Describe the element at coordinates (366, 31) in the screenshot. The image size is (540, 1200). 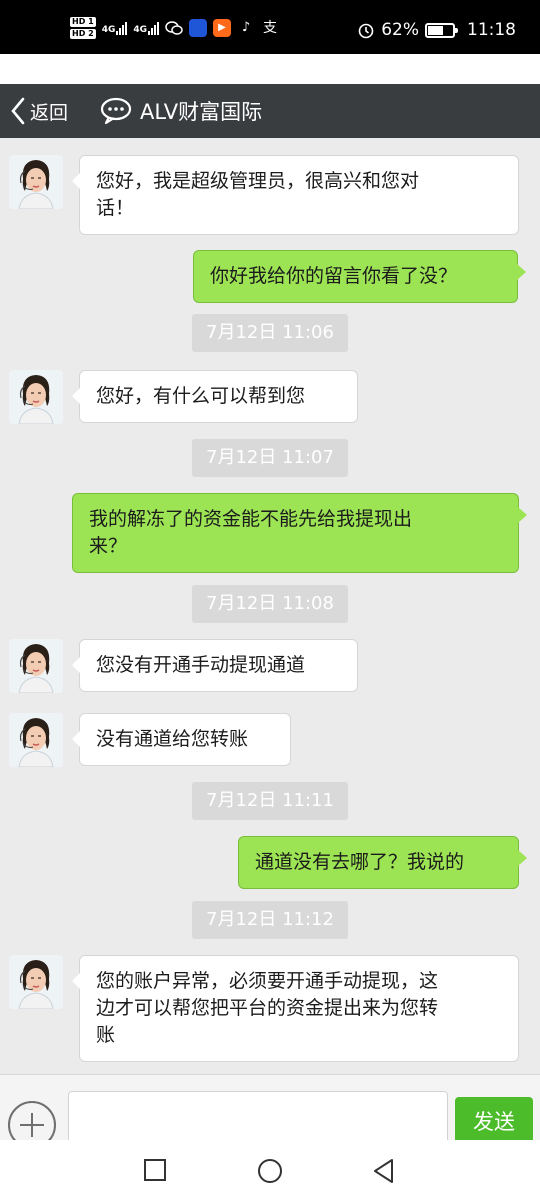
I see `alarm-icon` at that location.